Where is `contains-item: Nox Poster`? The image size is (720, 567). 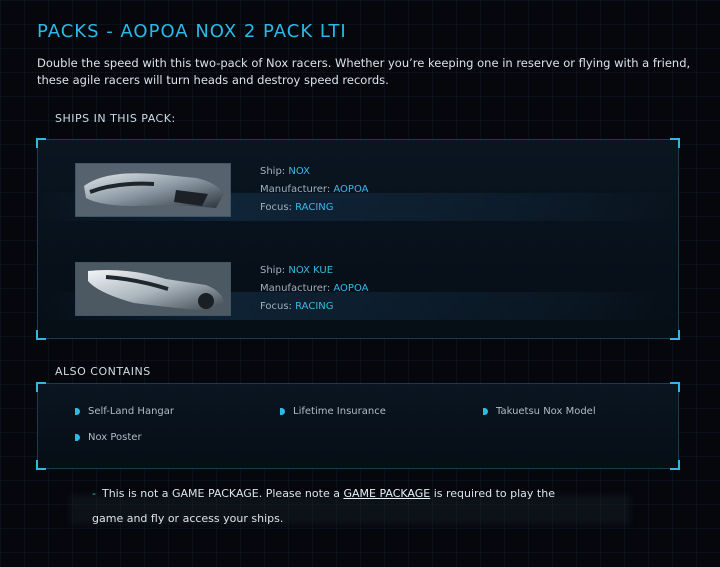
contains-item: Nox Poster is located at coordinates (108, 437).